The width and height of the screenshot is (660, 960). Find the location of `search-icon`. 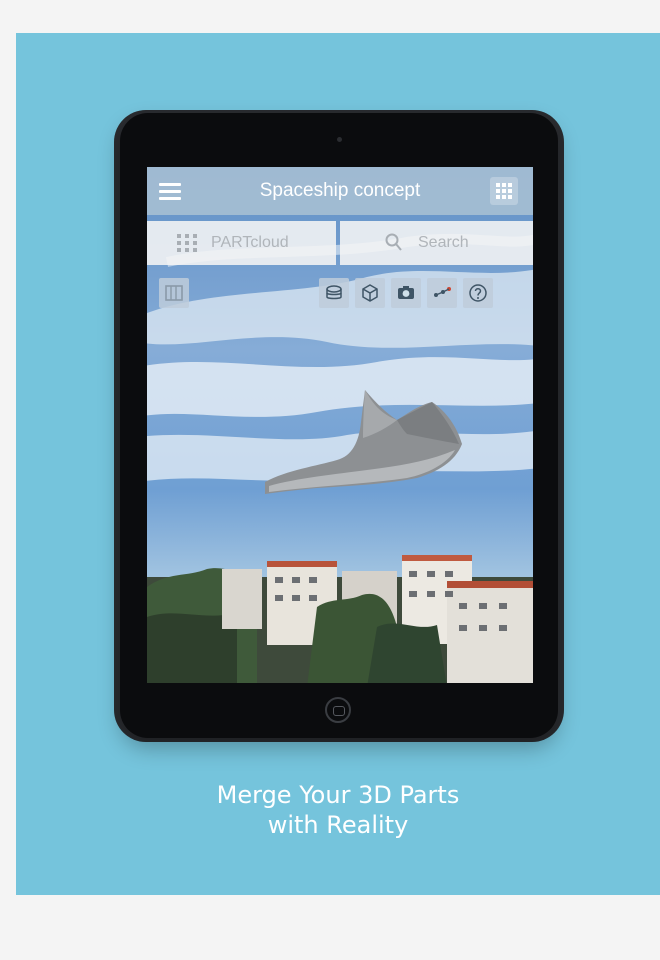

search-icon is located at coordinates (393, 242).